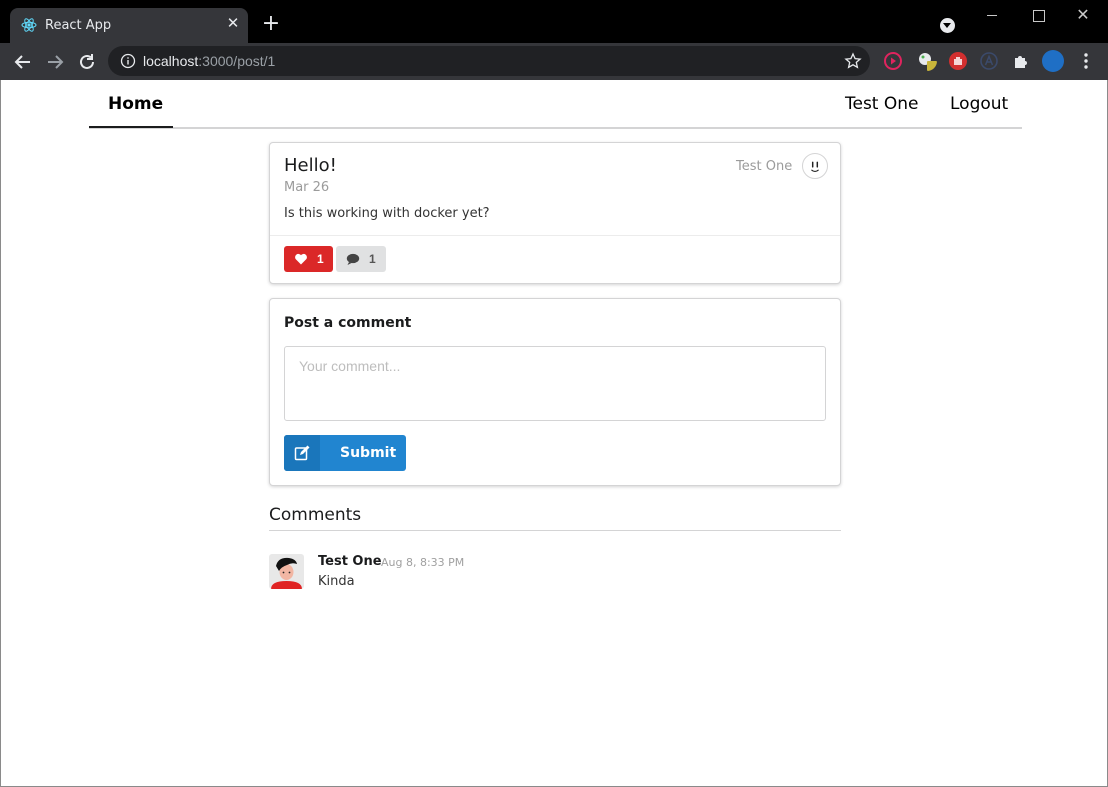 This screenshot has height=787, width=1108. Describe the element at coordinates (128, 61) in the screenshot. I see `site-info-icon` at that location.